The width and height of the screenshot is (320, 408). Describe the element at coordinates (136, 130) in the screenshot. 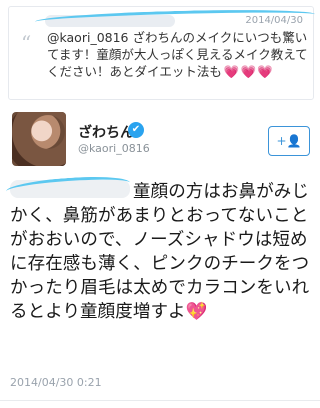

I see `verified-badge-icon: ✔` at that location.